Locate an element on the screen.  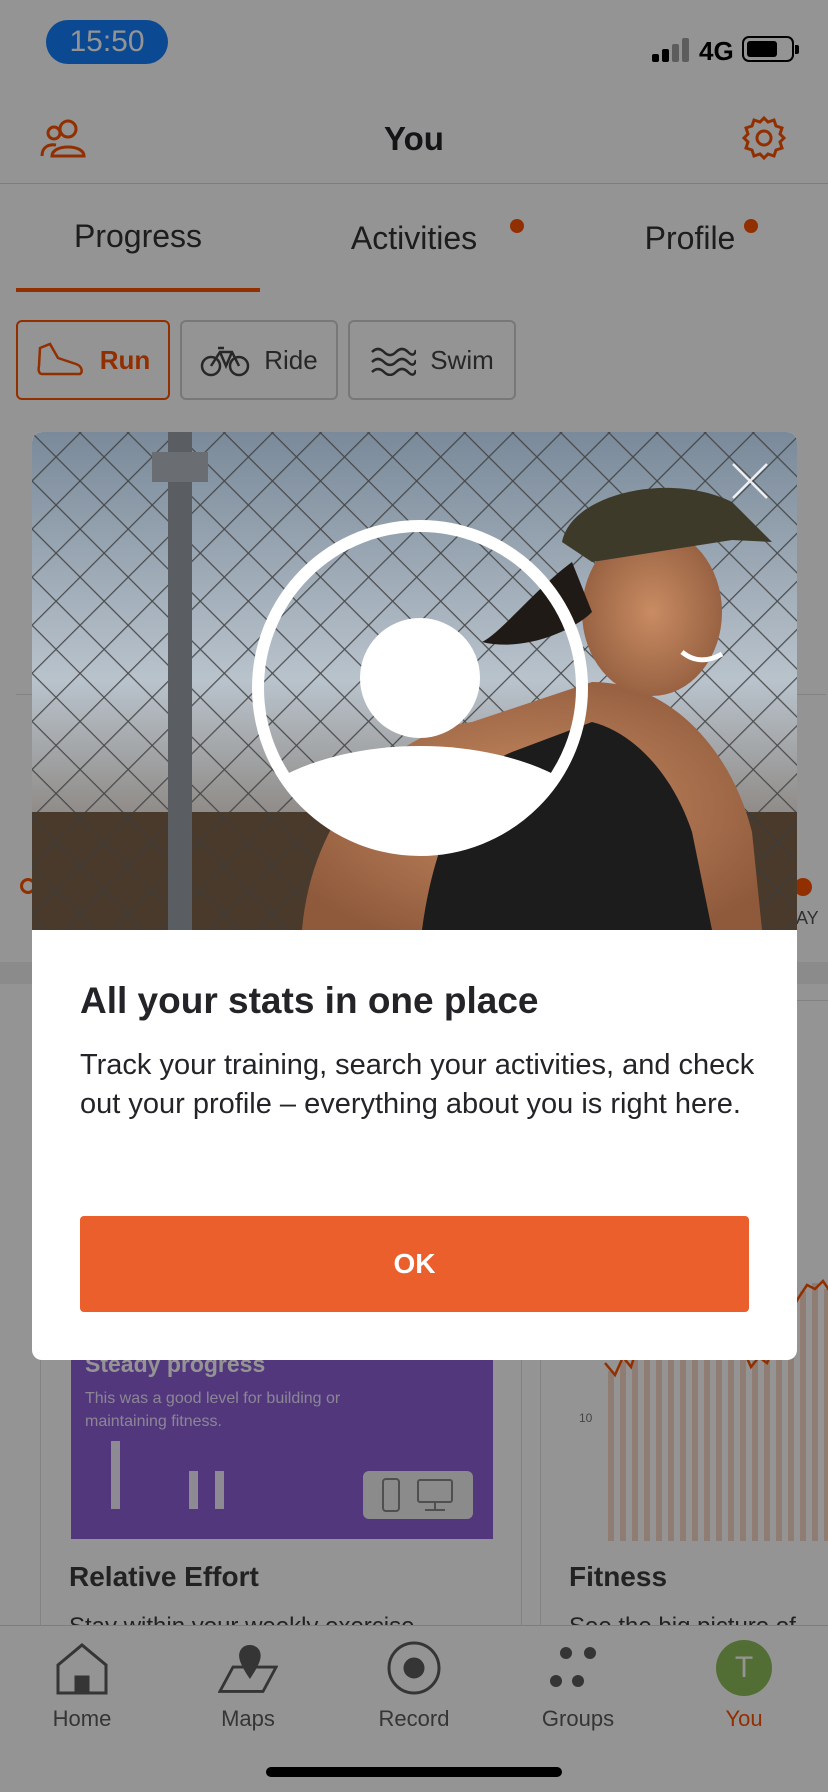
modal-title: All your stats in one place is located at coordinates (309, 1000).